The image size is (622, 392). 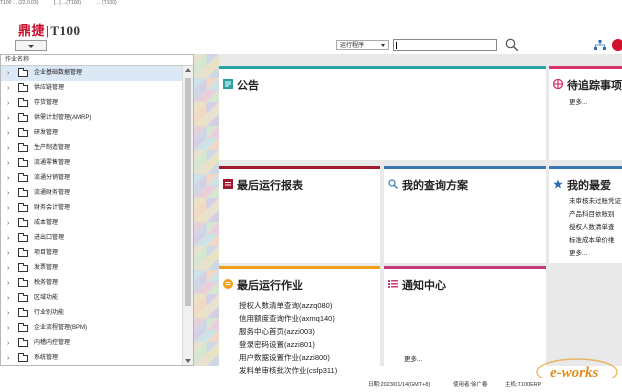 I want to click on nav-tree-item: › 系统管理, so click(x=92, y=358).